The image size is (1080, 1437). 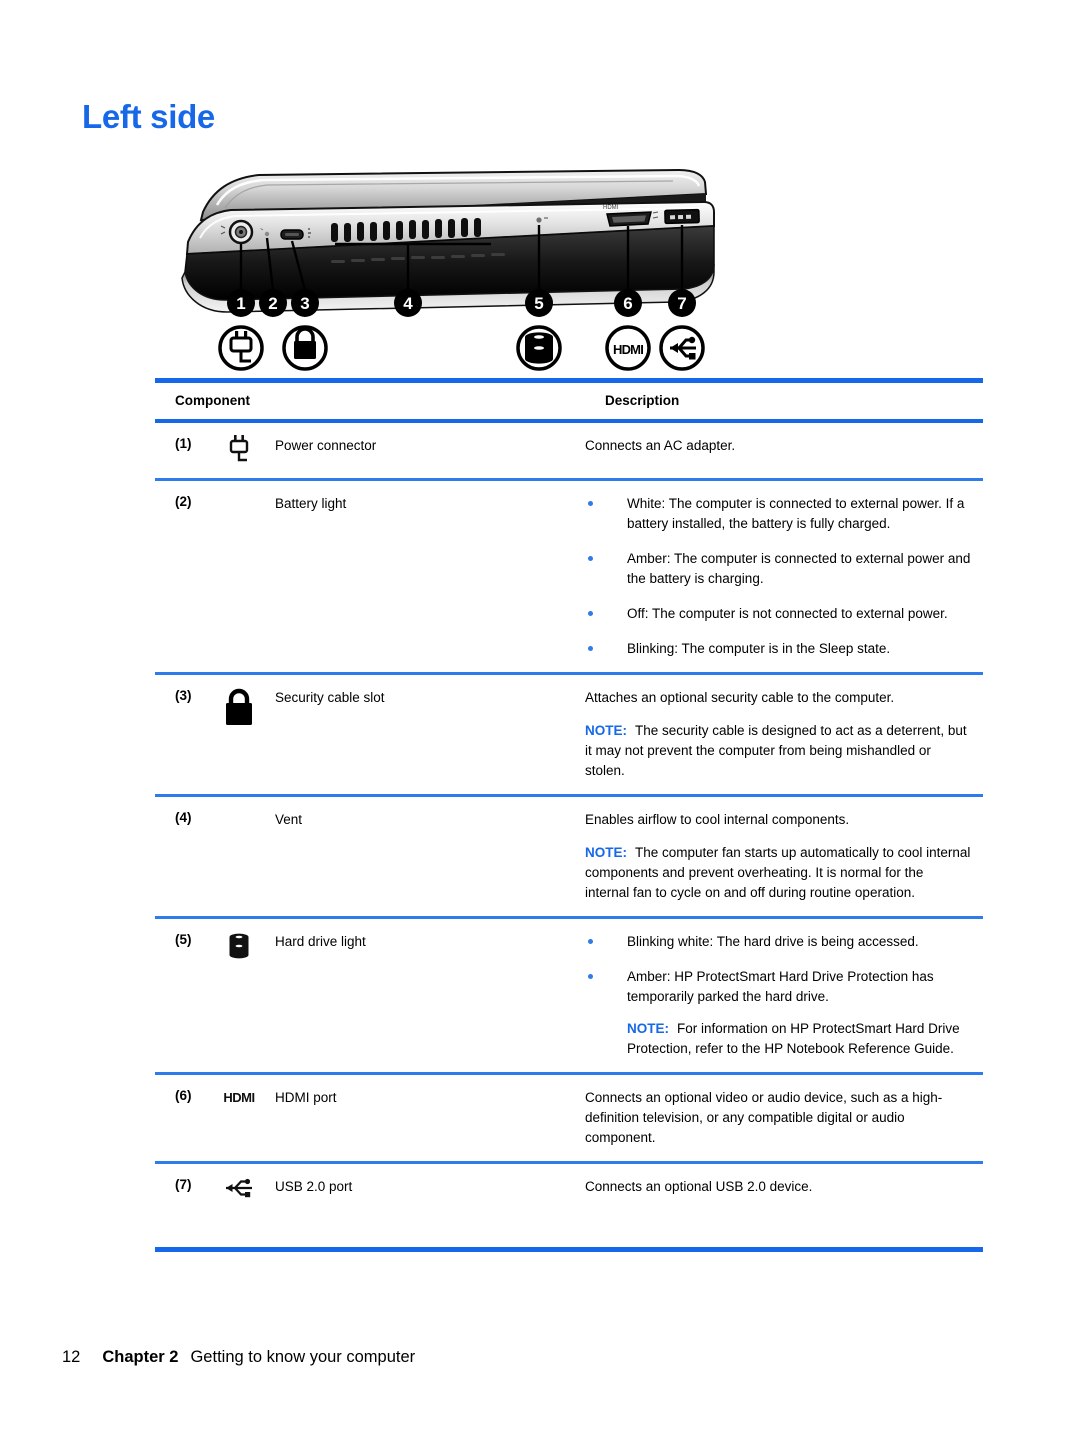 I want to click on svg-text: 3, so click(x=304, y=303).